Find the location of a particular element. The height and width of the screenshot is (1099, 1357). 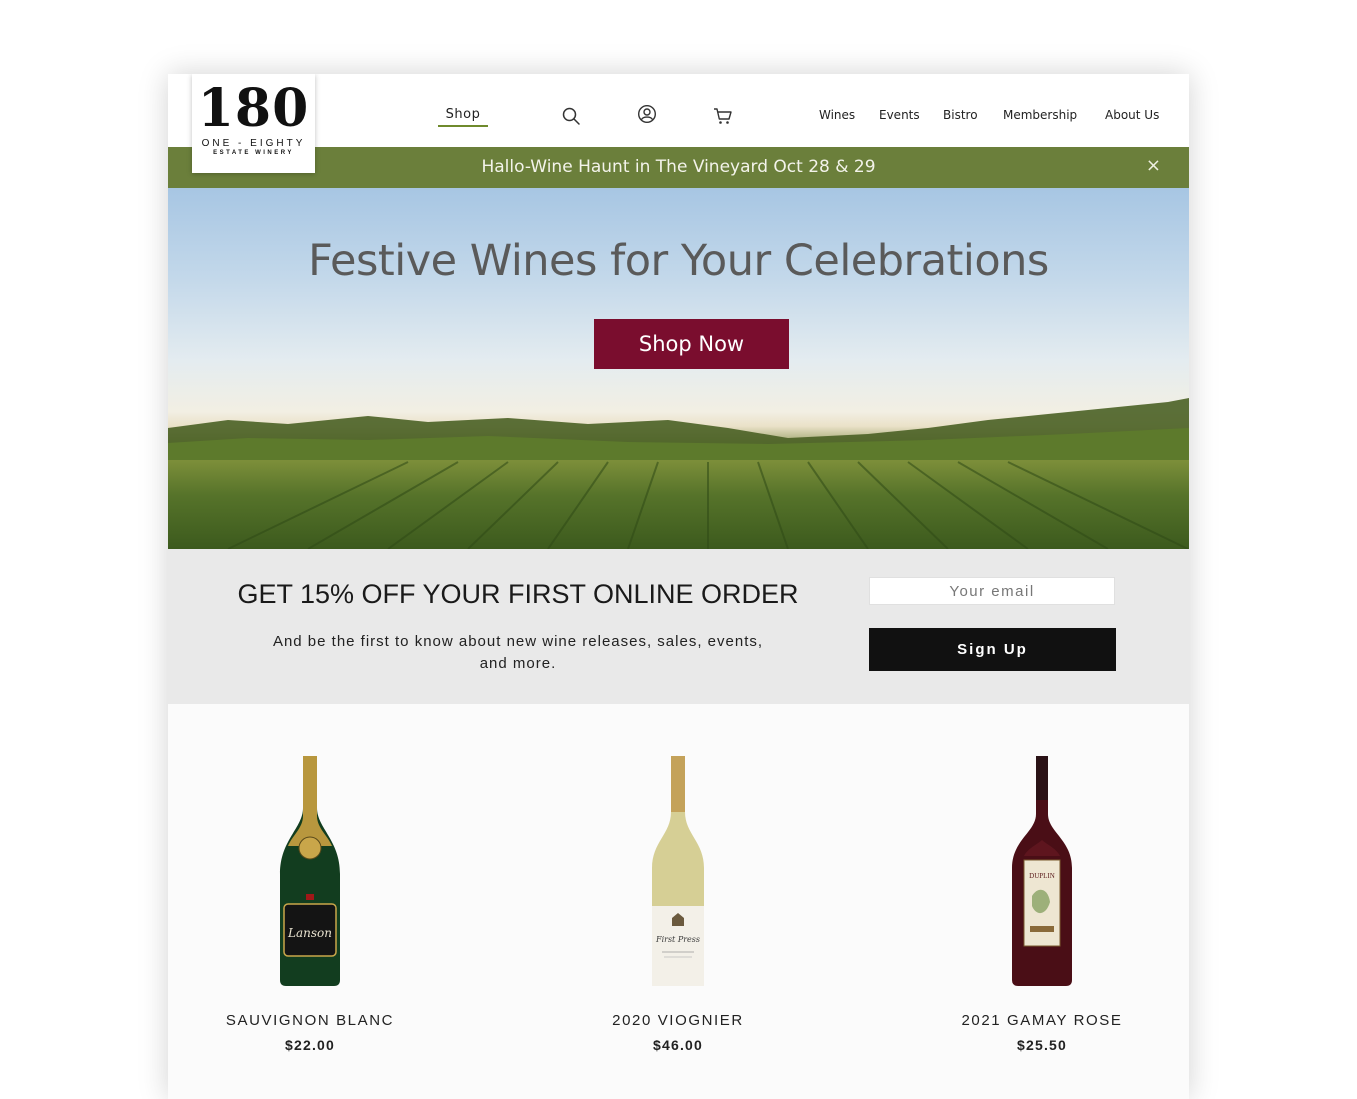

product-label-text: First Press is located at coordinates (677, 939).